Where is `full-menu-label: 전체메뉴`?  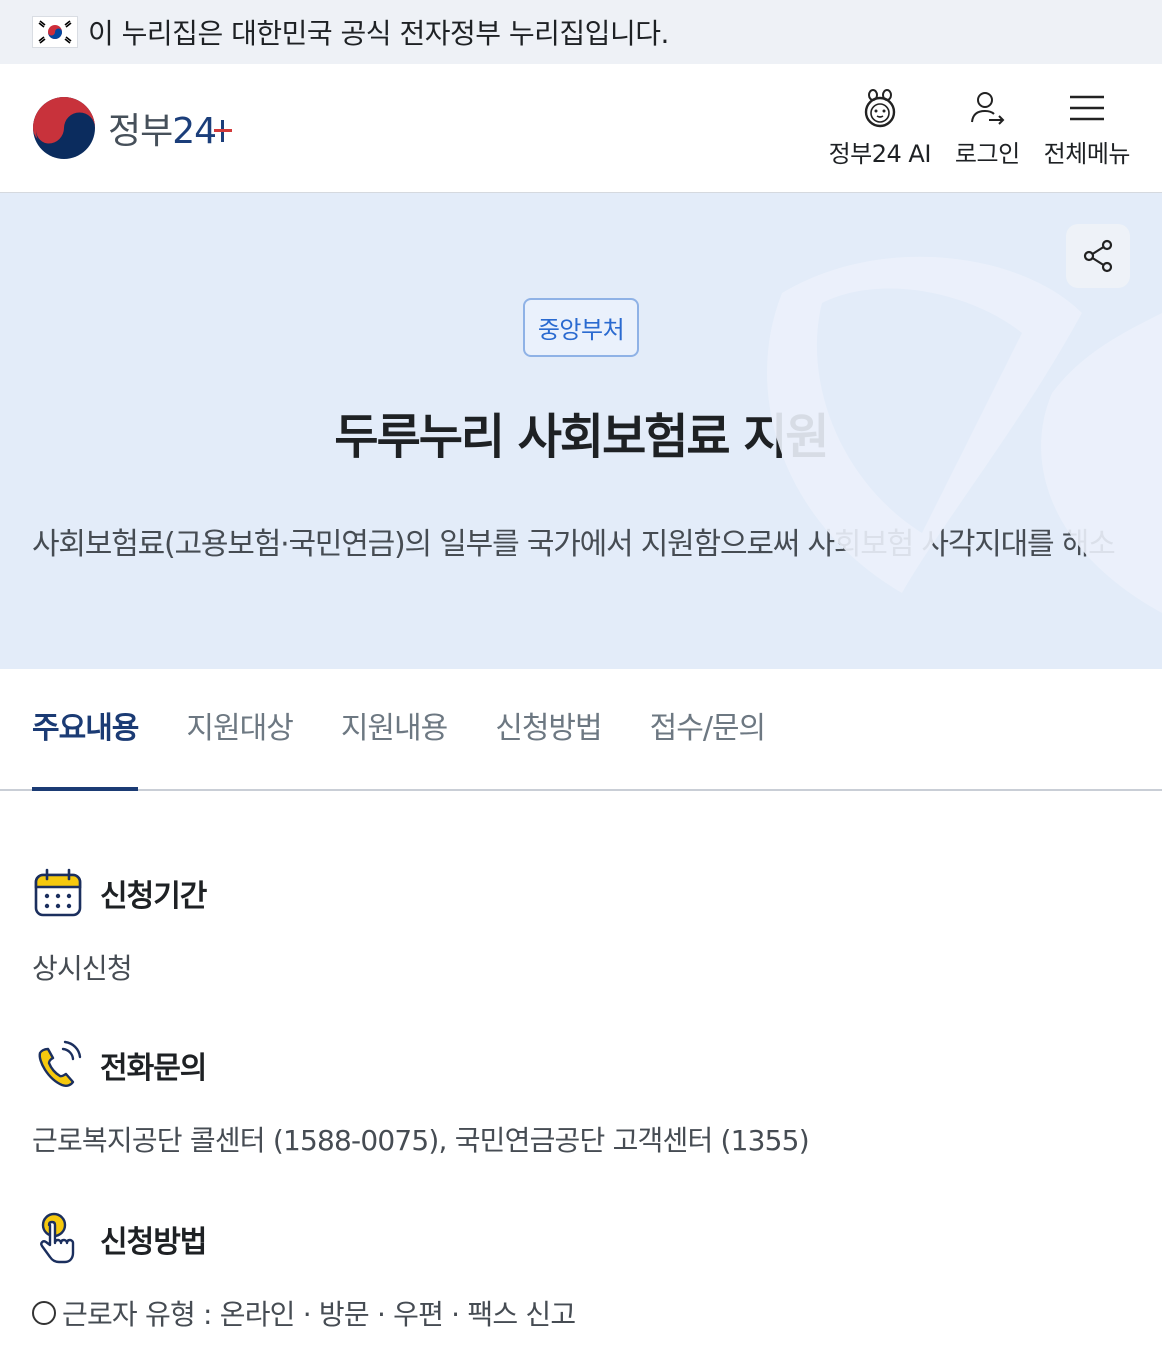 full-menu-label: 전체메뉴 is located at coordinates (1087, 153).